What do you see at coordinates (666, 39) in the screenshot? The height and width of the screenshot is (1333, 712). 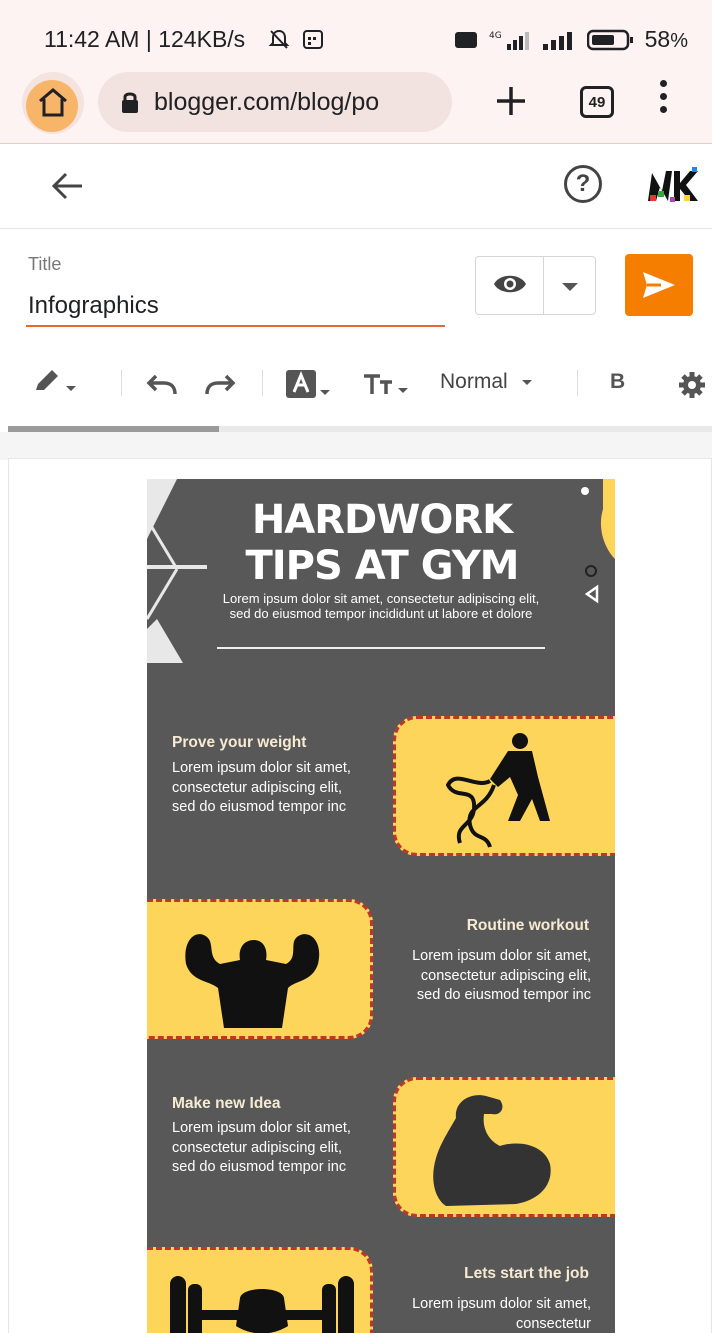 I see `battery-level: 58%` at bounding box center [666, 39].